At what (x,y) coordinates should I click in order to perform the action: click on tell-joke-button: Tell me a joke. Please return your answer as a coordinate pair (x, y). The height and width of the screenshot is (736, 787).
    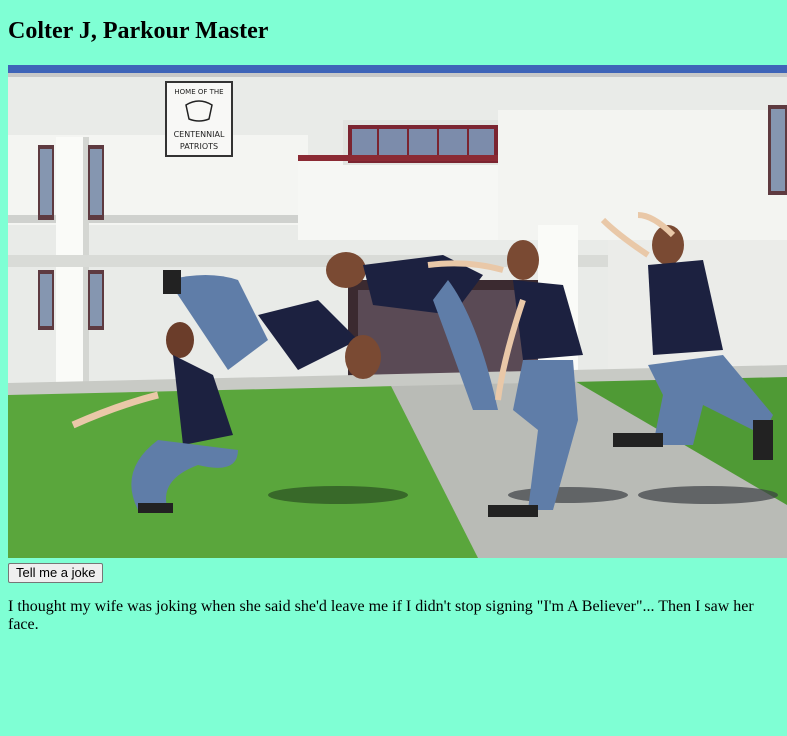
    Looking at the image, I should click on (56, 573).